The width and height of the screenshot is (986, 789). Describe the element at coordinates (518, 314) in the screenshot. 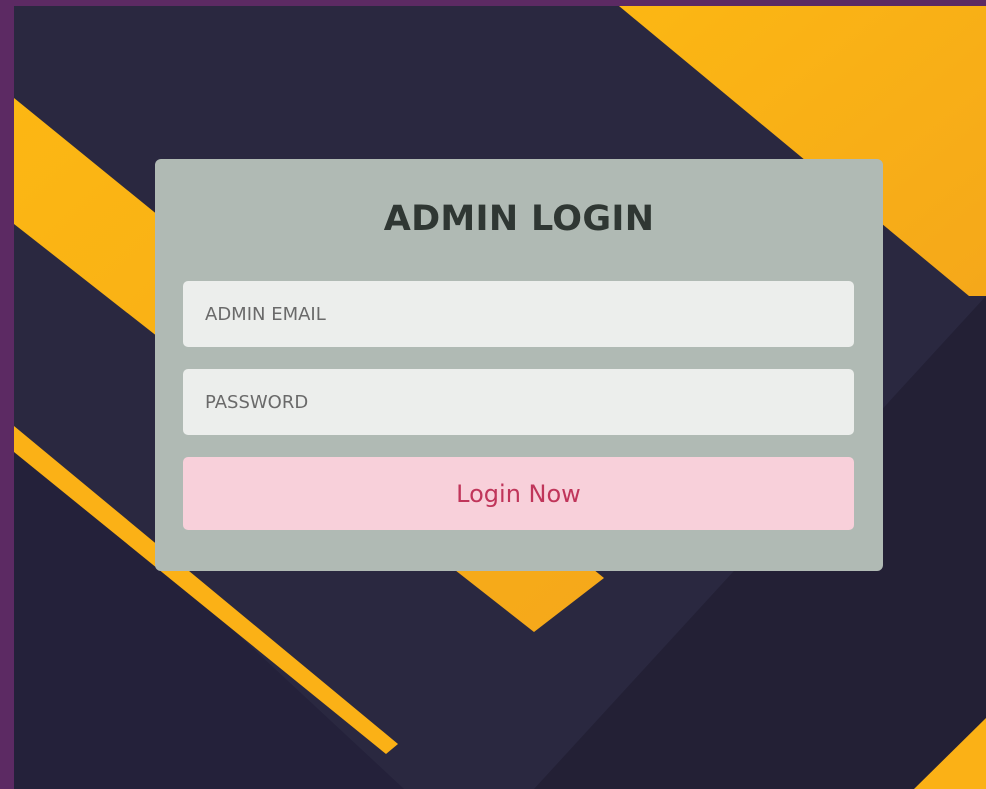

I see `admin-email-input` at that location.